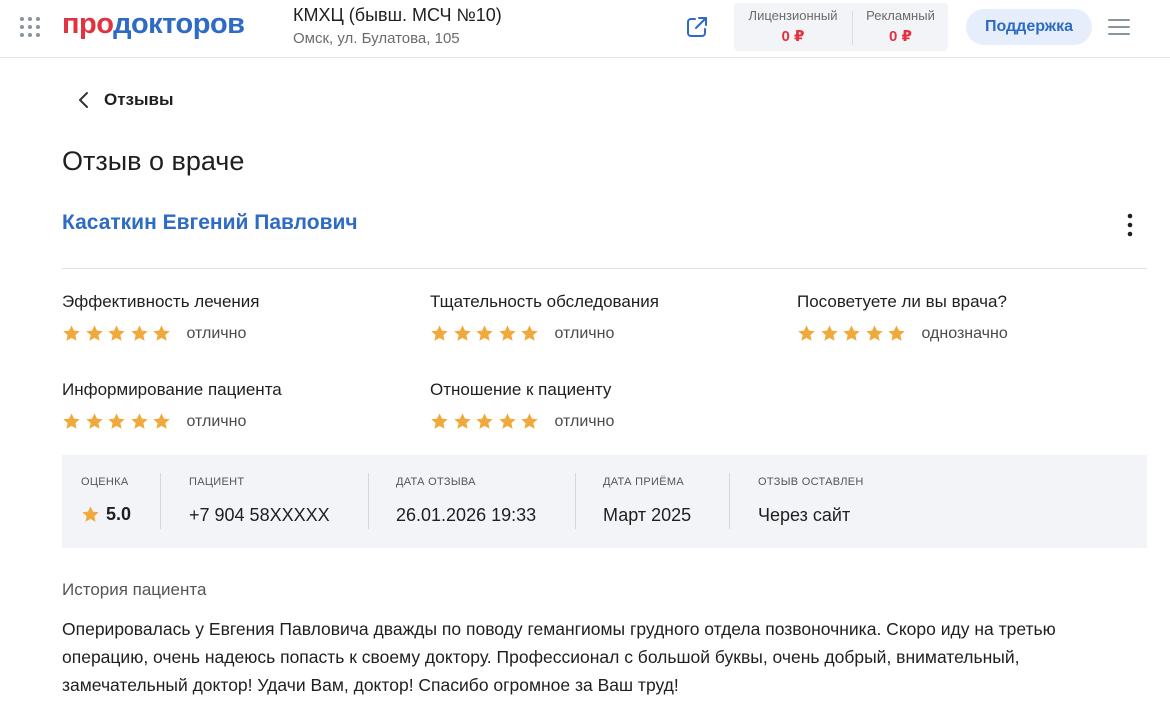 The width and height of the screenshot is (1170, 713). Describe the element at coordinates (471, 501) in the screenshot. I see `info-review-date: Дата отзыва 26.01.2026 19:33` at that location.